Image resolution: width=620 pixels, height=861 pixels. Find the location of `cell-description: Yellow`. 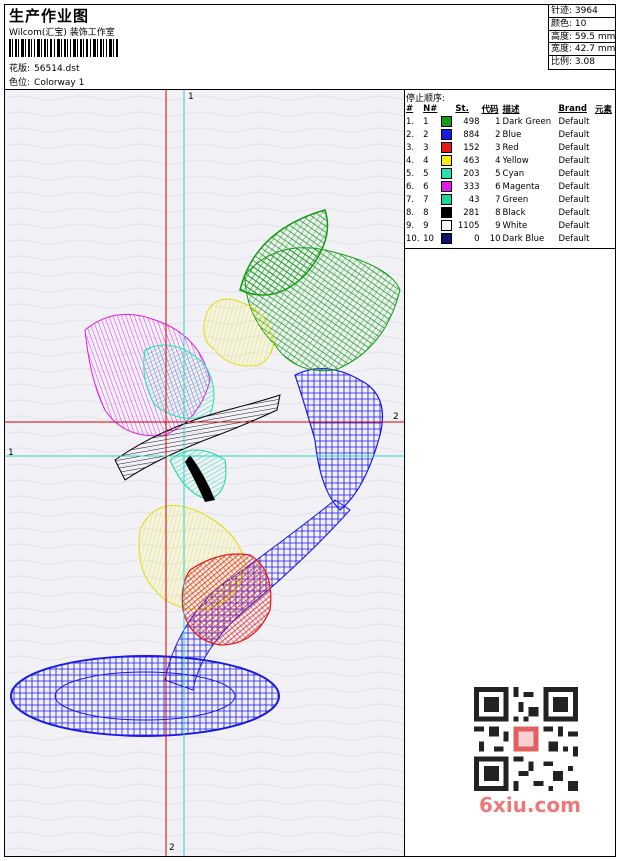

cell-description: Yellow is located at coordinates (515, 160).